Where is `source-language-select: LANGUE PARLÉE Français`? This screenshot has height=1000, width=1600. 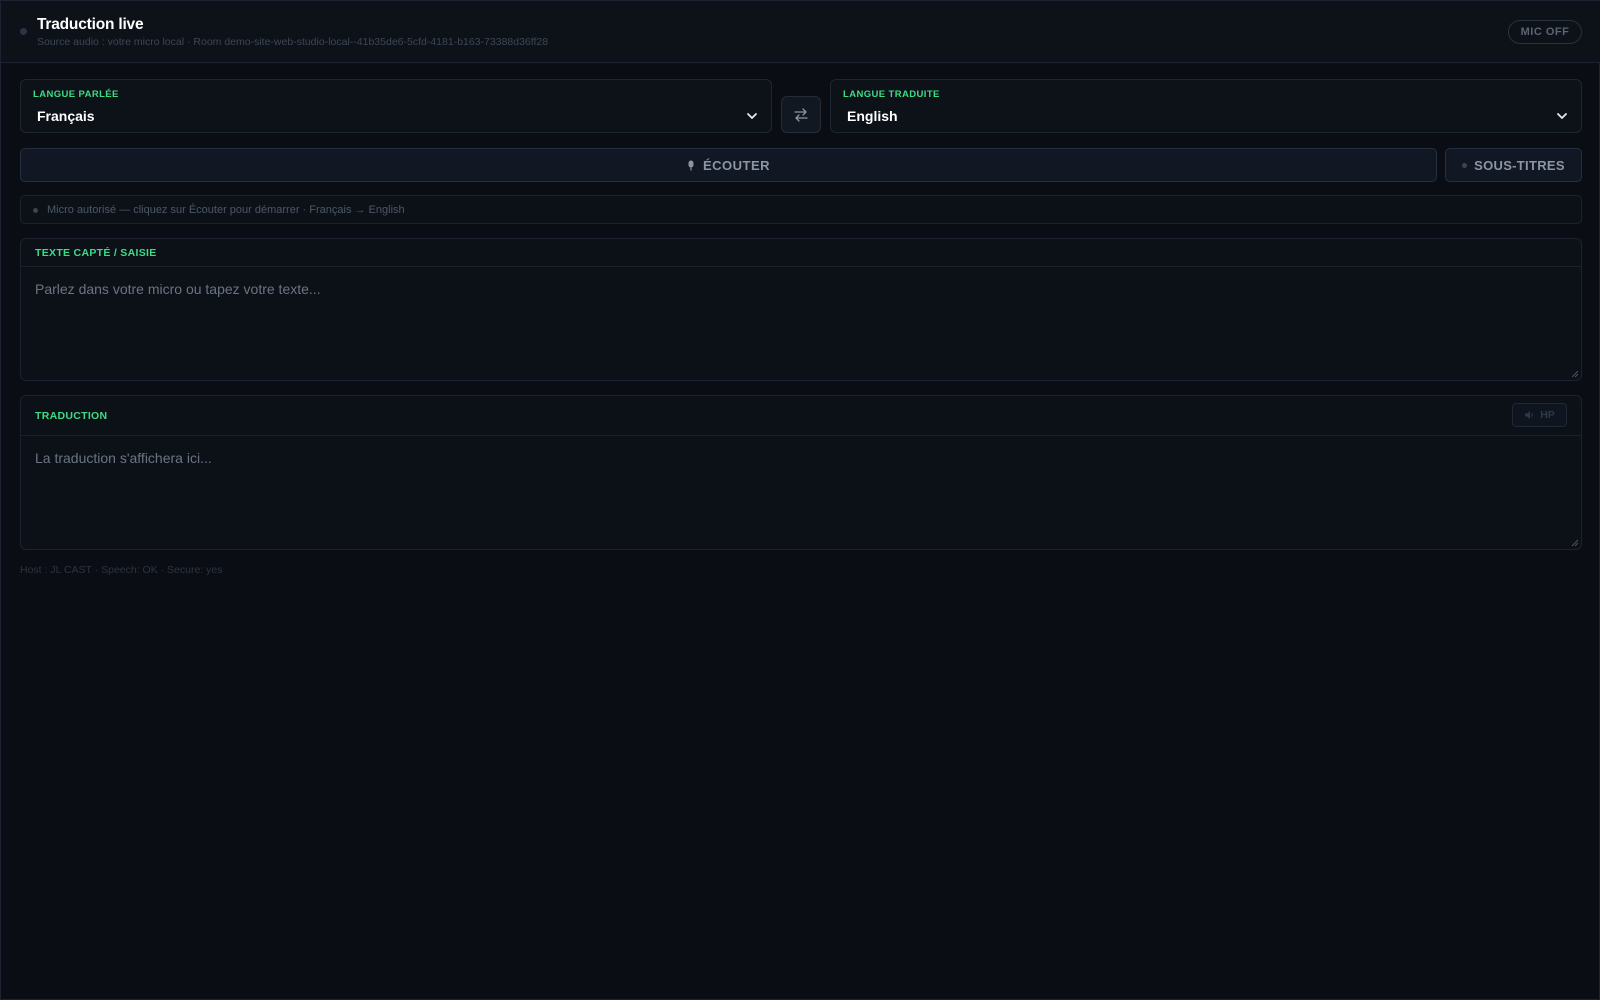
source-language-select: LANGUE PARLÉE Français is located at coordinates (396, 106).